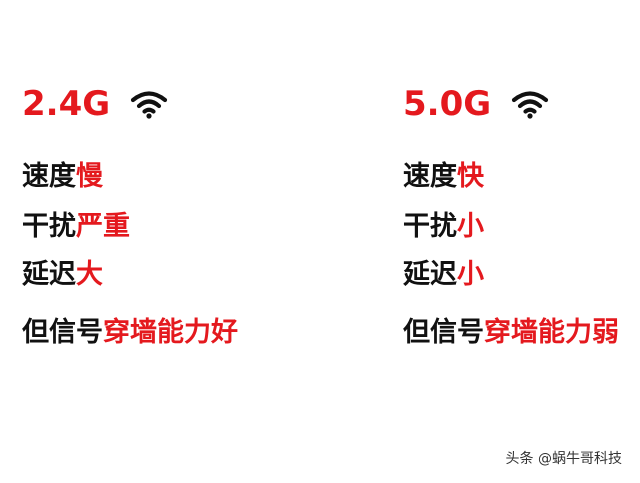 The height and width of the screenshot is (483, 640). I want to click on row-interference: 干扰小, so click(443, 227).